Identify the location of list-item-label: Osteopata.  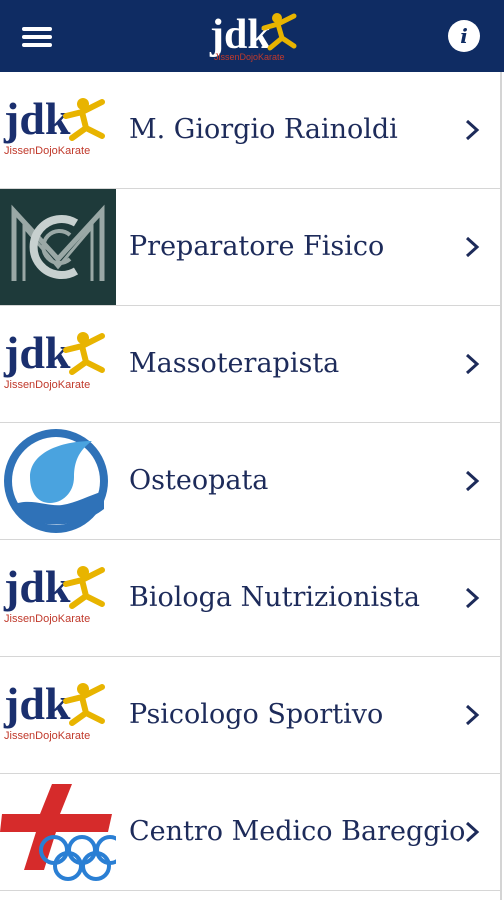
(199, 480).